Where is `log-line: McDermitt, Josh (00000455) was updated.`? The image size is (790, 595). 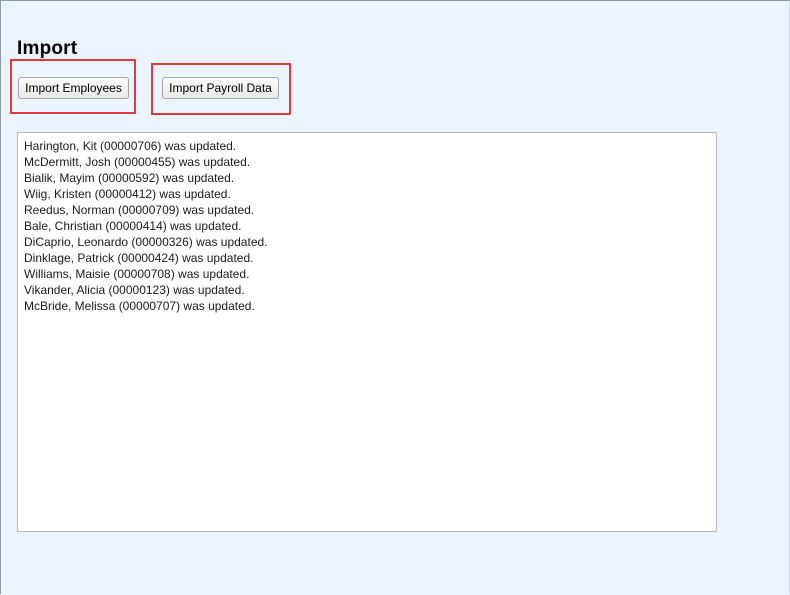
log-line: McDermitt, Josh (00000455) was updated. is located at coordinates (137, 162).